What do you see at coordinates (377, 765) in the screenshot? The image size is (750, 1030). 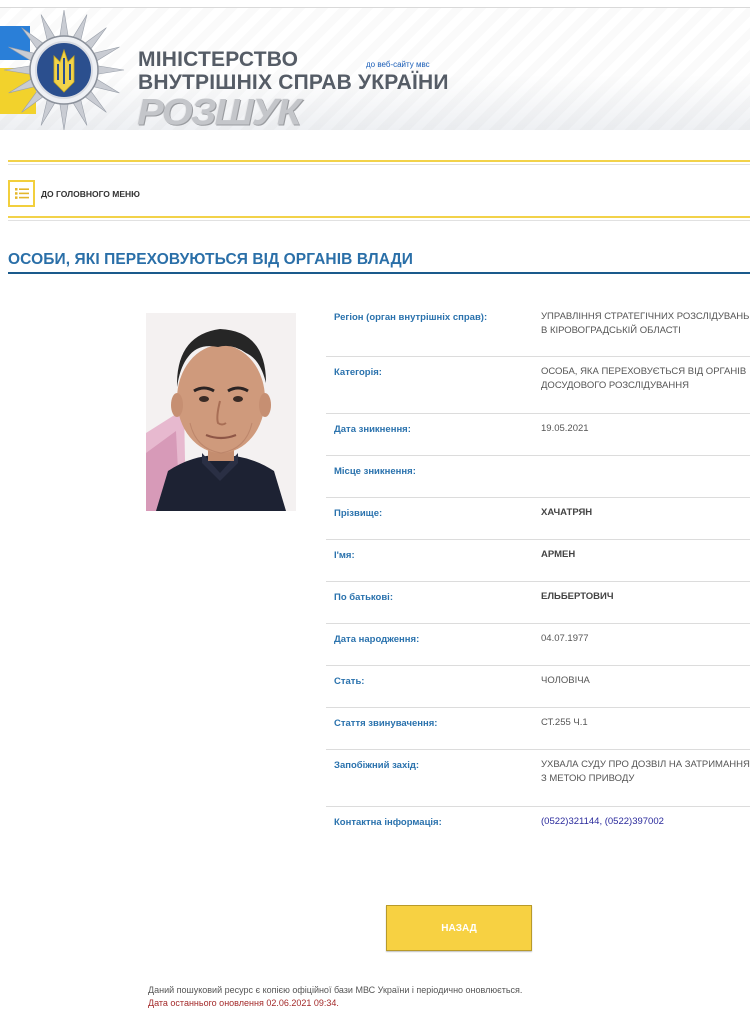 I see `preventive-measure-label: Запобіжний захід:` at bounding box center [377, 765].